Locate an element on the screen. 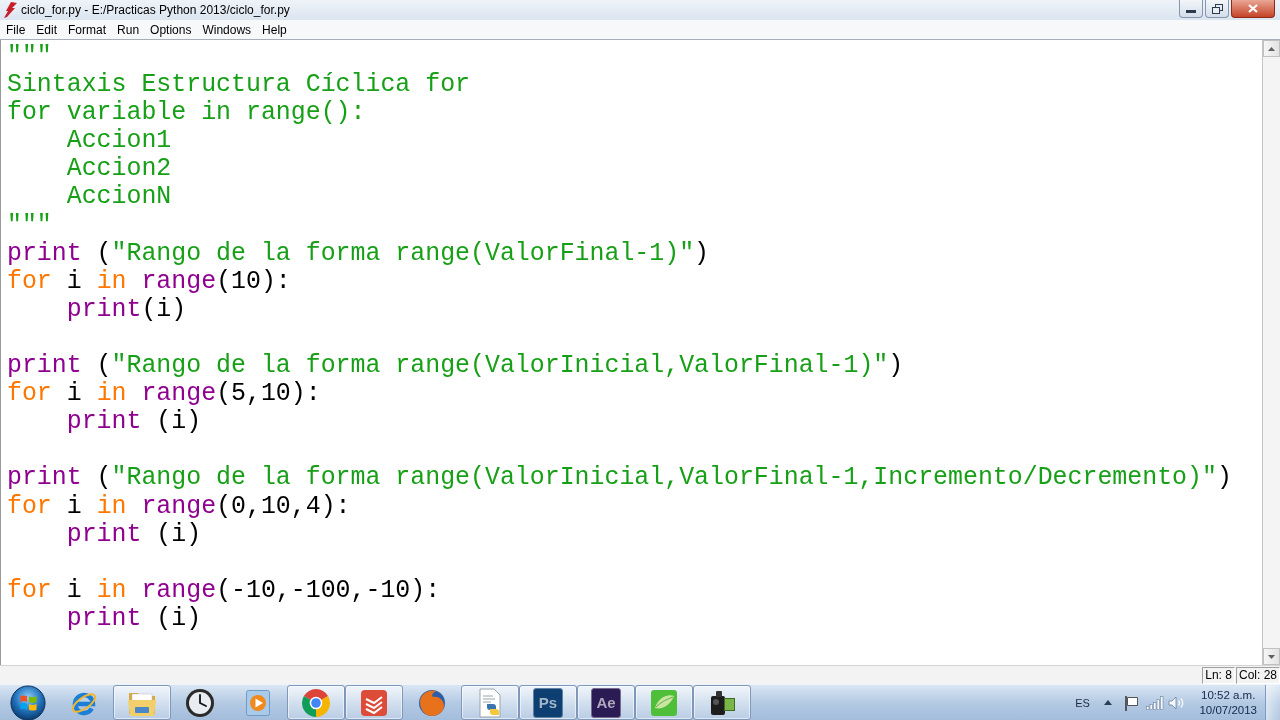 This screenshot has width=1280, height=720. app-logo: Ps is located at coordinates (548, 702).